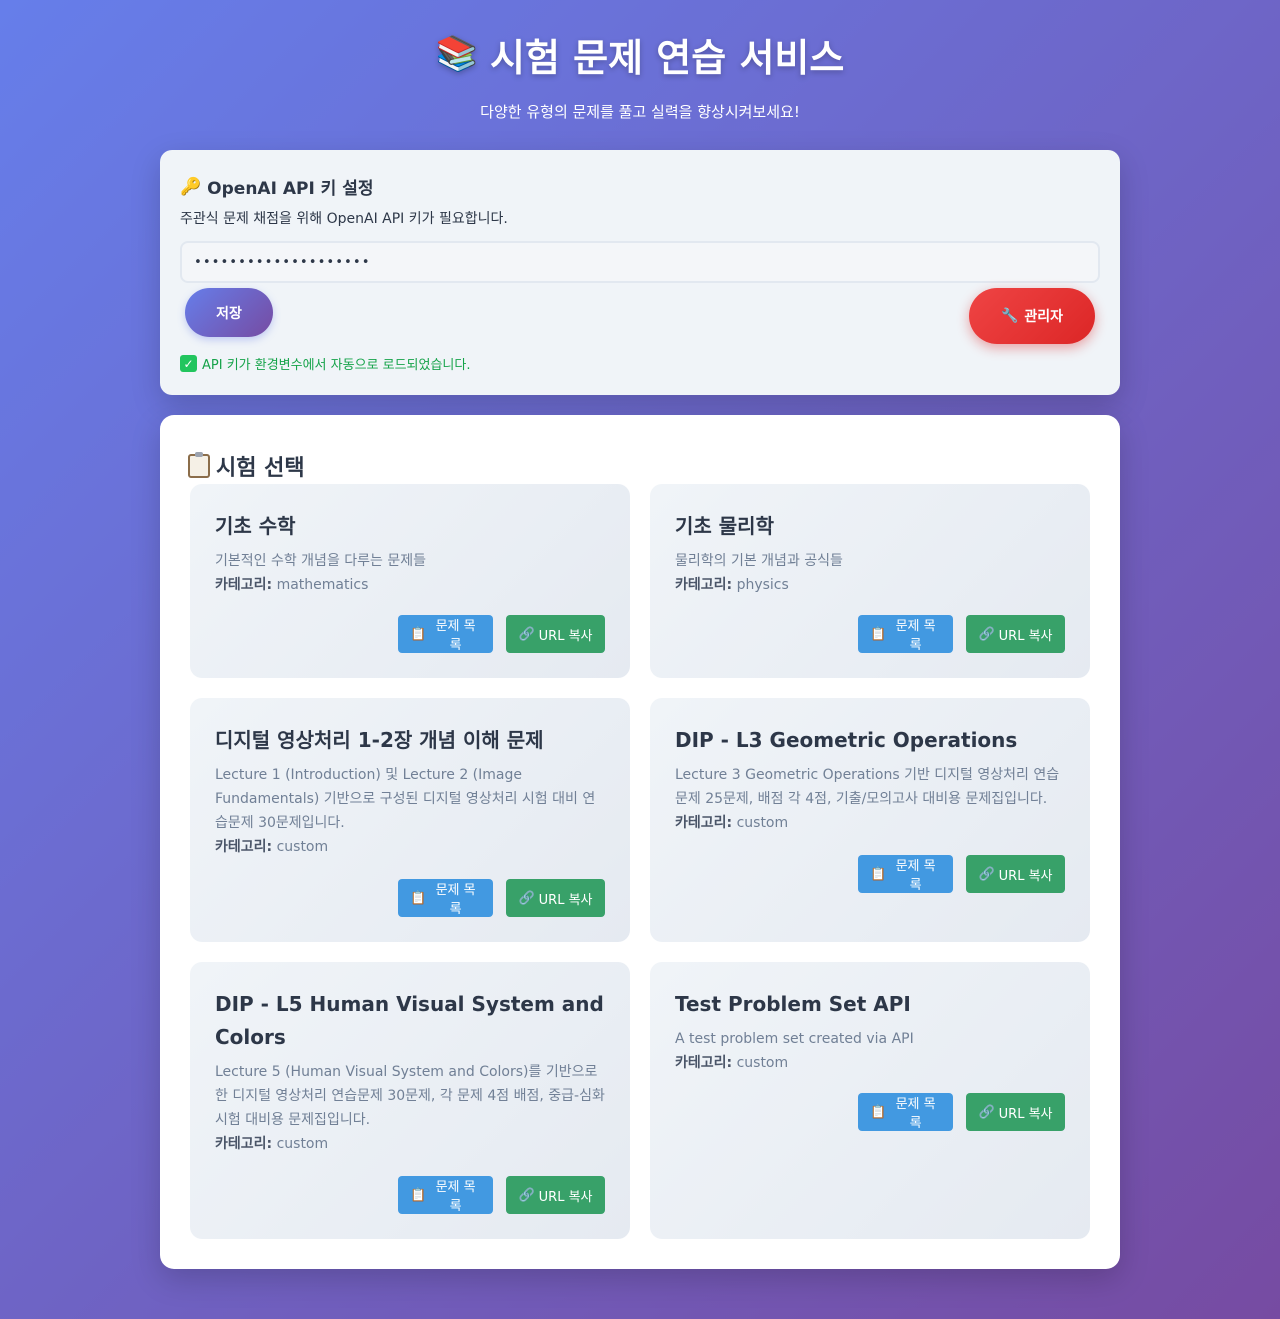  What do you see at coordinates (322, 585) in the screenshot?
I see `category-value: mathematics` at bounding box center [322, 585].